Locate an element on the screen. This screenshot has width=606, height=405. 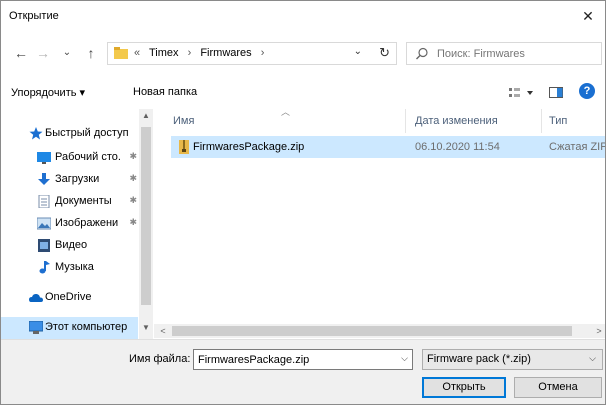
toolbar: Упорядочить ▾ Новая папка ? is located at coordinates (303, 93).